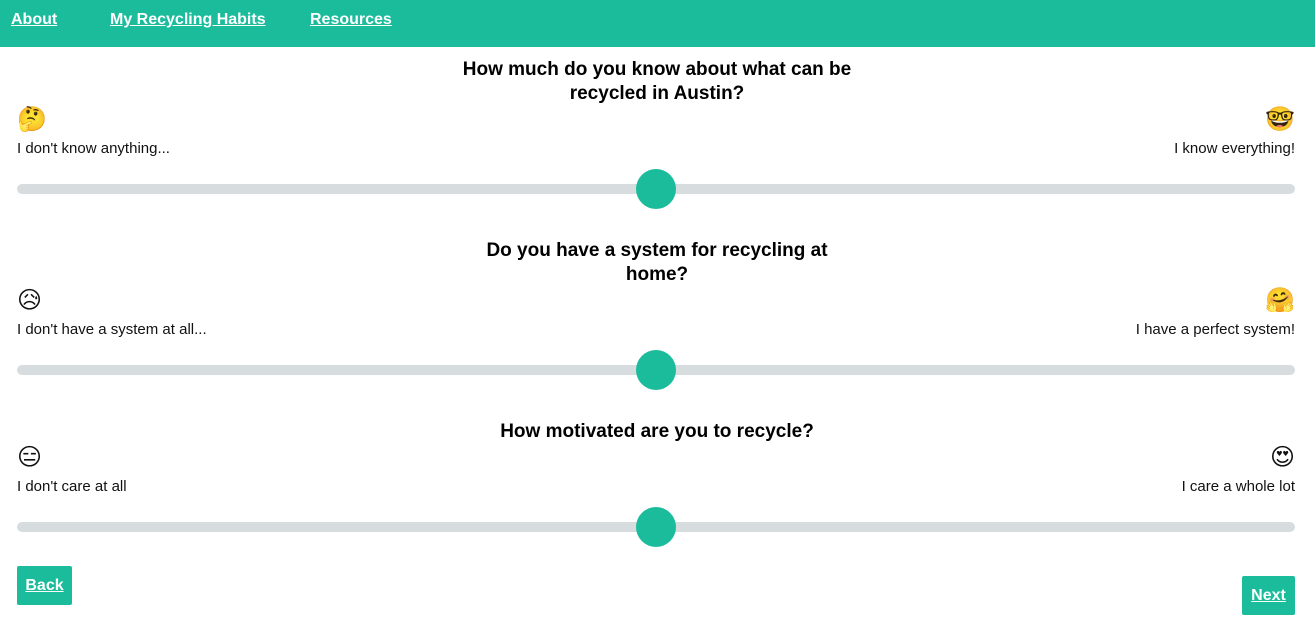 This screenshot has width=1315, height=627. I want to click on motivation-slider-track, so click(656, 527).